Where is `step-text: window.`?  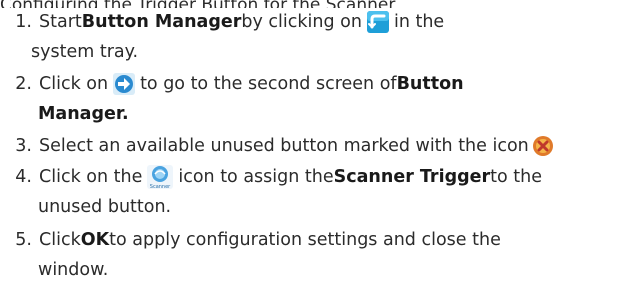 step-text: window. is located at coordinates (73, 270).